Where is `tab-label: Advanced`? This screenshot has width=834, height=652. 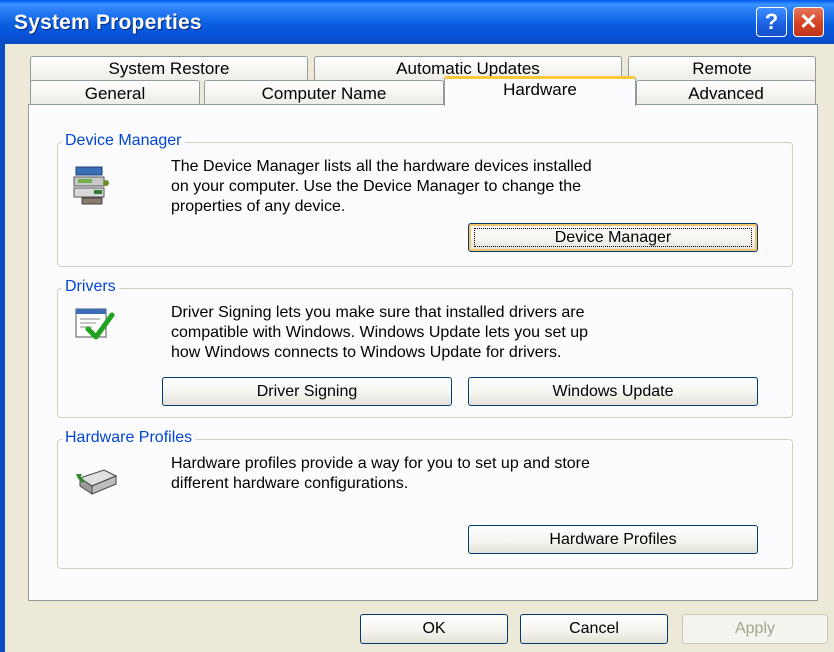 tab-label: Advanced is located at coordinates (726, 93).